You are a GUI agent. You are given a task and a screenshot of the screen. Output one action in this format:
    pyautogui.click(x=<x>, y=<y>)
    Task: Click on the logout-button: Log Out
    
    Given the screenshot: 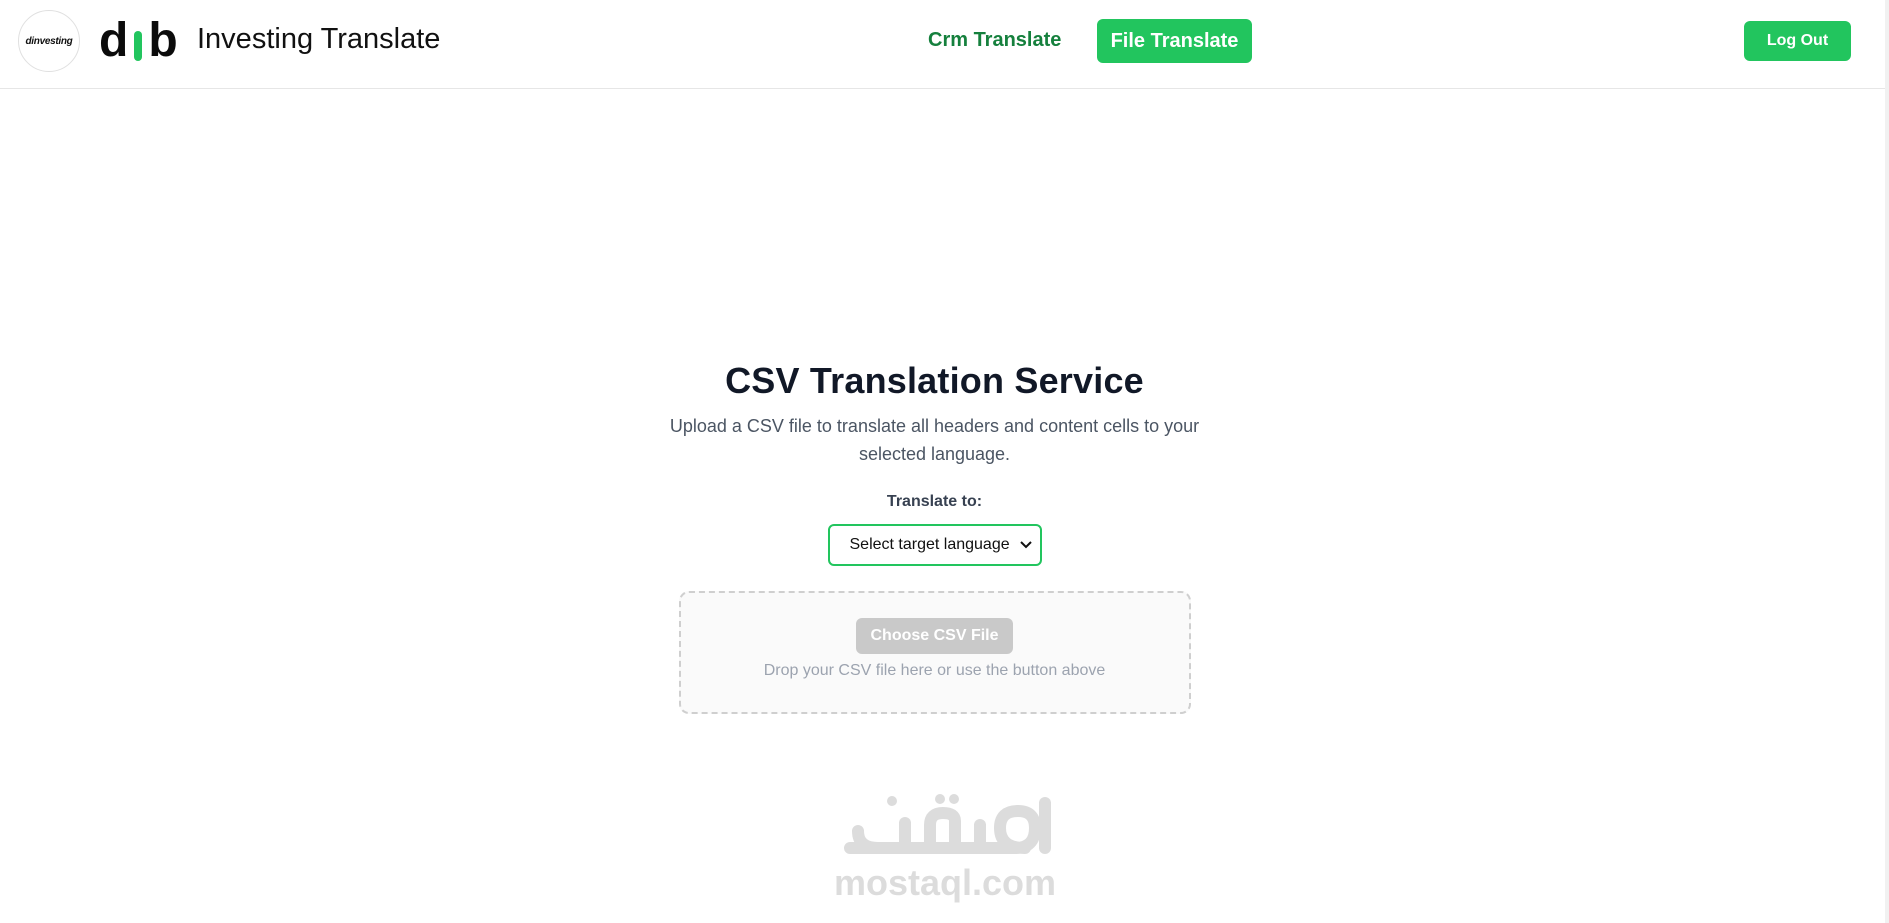 What is the action you would take?
    pyautogui.click(x=1797, y=41)
    